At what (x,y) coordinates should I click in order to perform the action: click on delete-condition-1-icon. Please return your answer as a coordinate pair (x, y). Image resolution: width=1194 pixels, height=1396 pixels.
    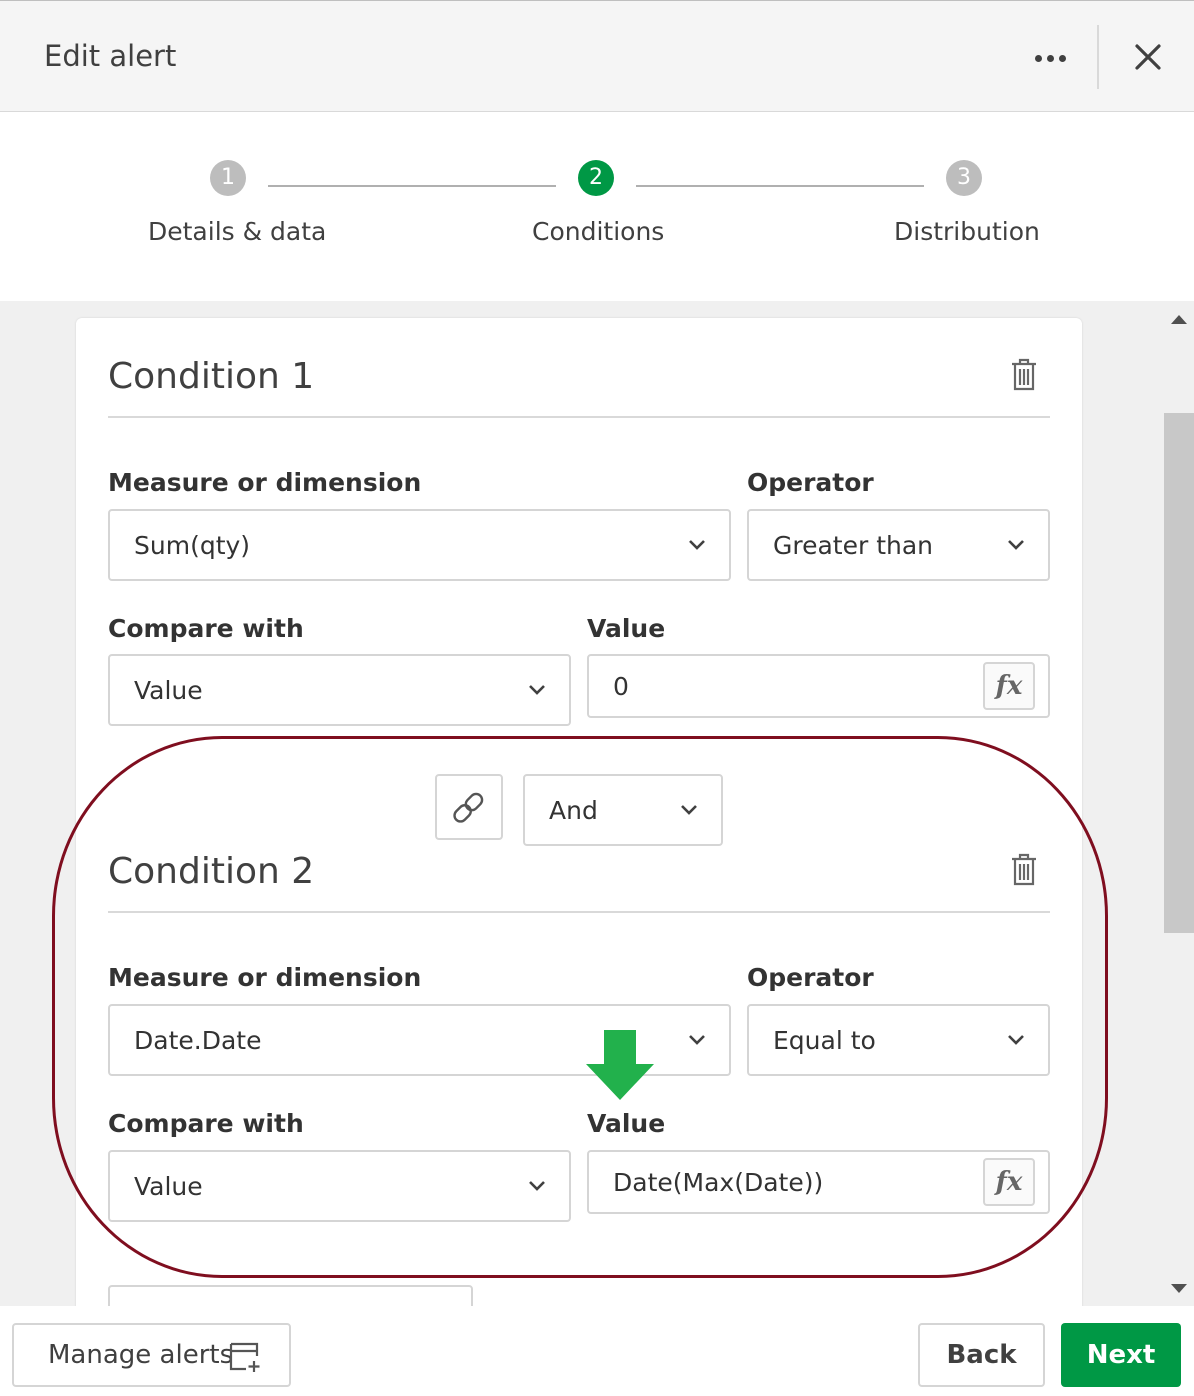
    Looking at the image, I should click on (1024, 375).